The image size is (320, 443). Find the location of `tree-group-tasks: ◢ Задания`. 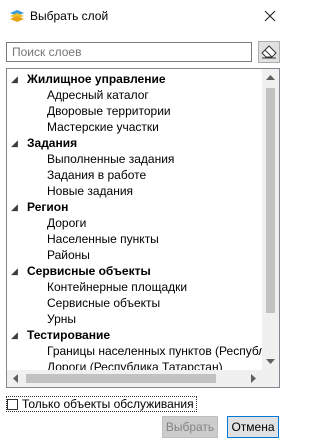

tree-group-tasks: ◢ Задания is located at coordinates (134, 143).